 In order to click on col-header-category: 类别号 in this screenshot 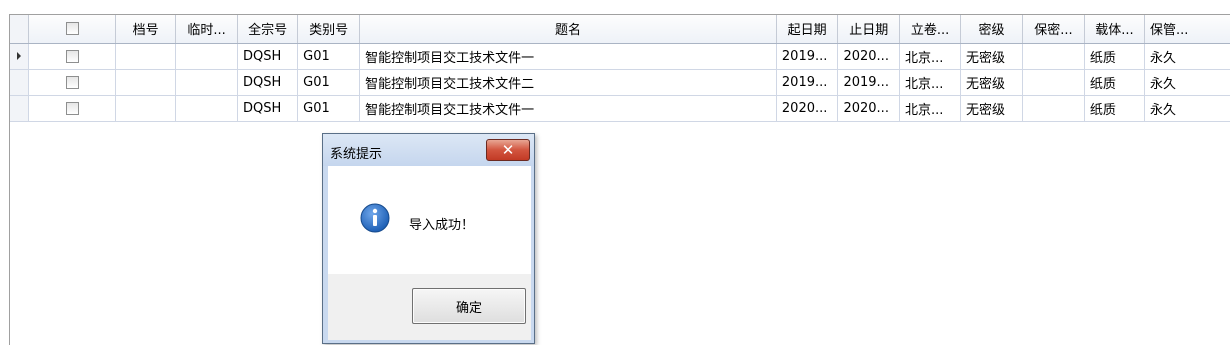, I will do `click(329, 29)`.